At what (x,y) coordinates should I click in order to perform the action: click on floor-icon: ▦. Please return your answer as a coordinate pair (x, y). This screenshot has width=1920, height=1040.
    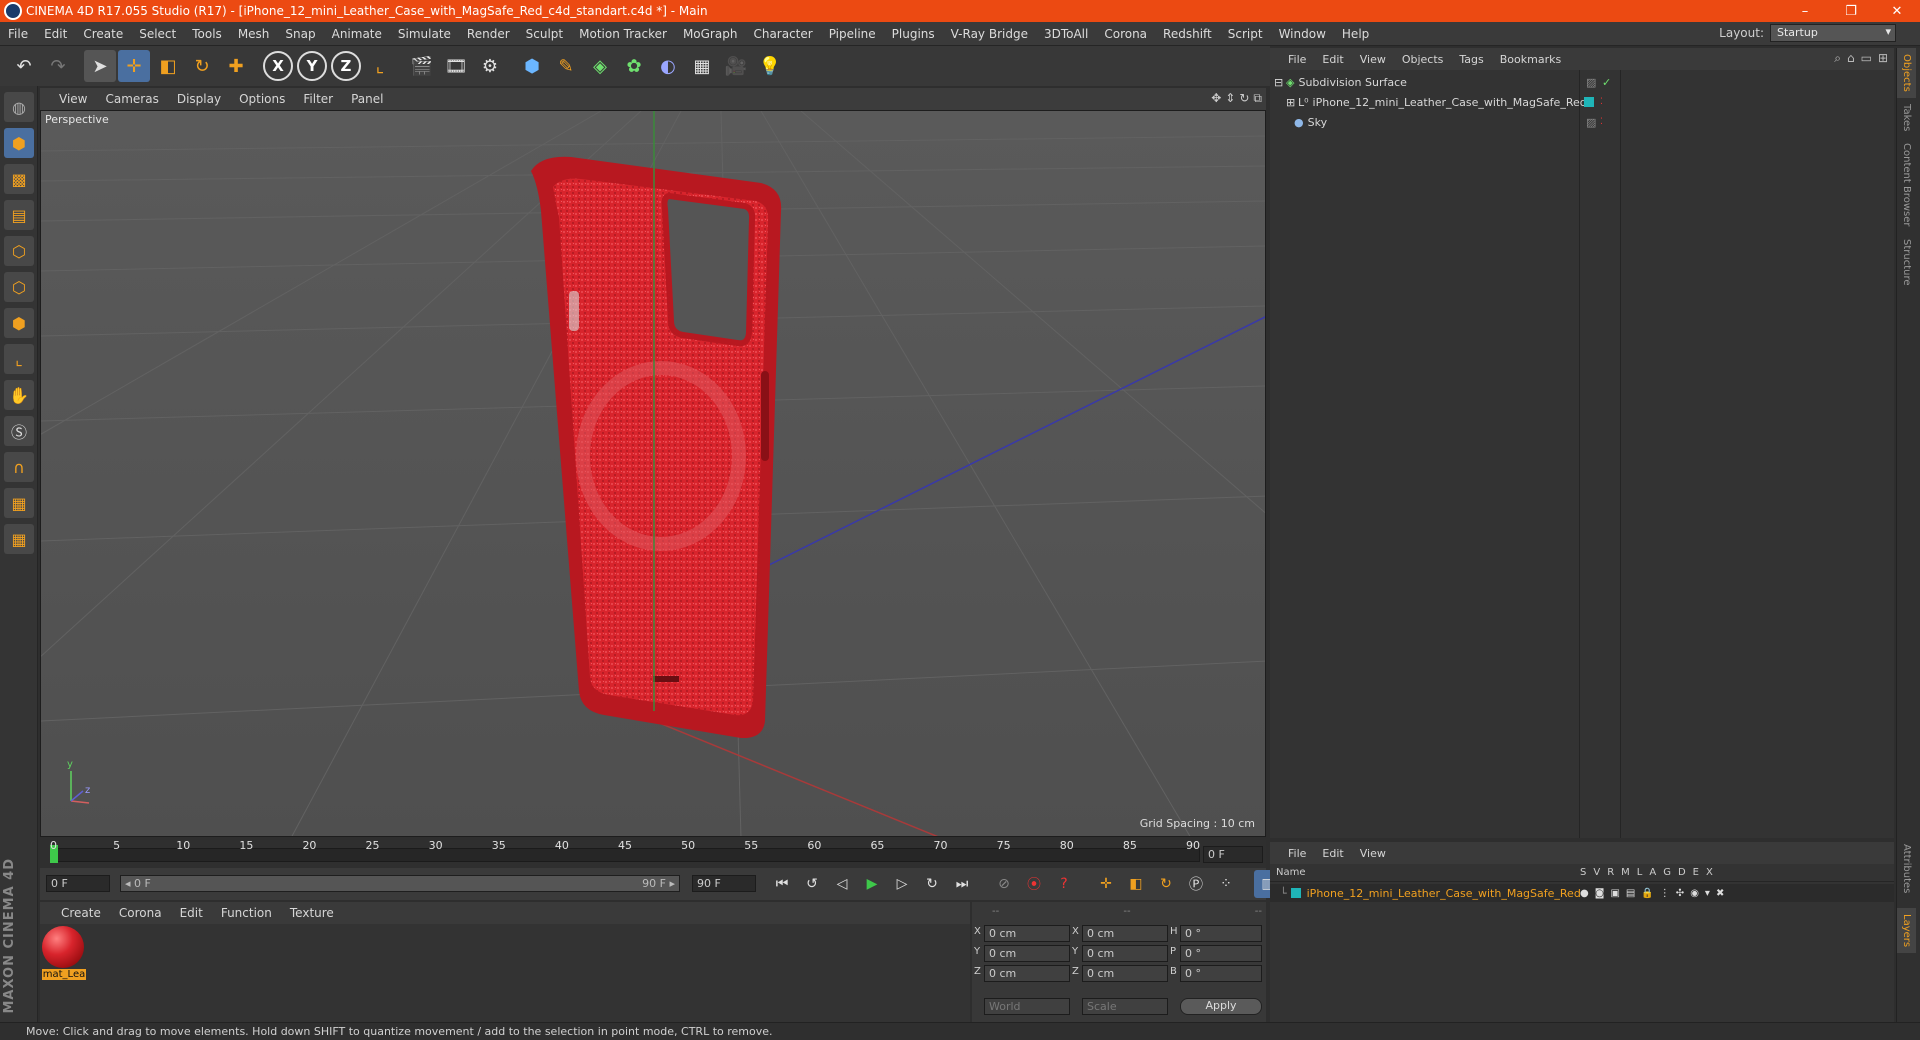
    Looking at the image, I should click on (702, 66).